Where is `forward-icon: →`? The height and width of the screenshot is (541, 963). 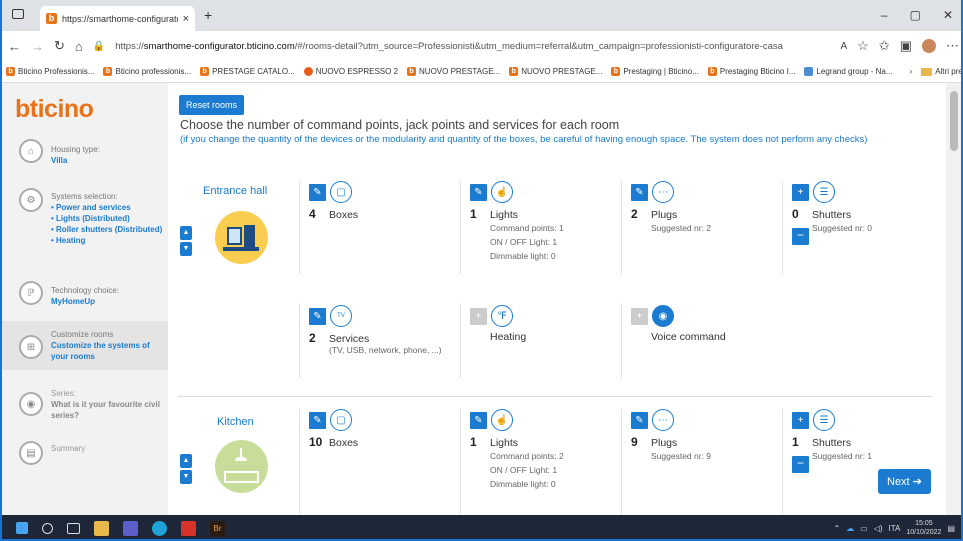
forward-icon: → is located at coordinates (37, 46).